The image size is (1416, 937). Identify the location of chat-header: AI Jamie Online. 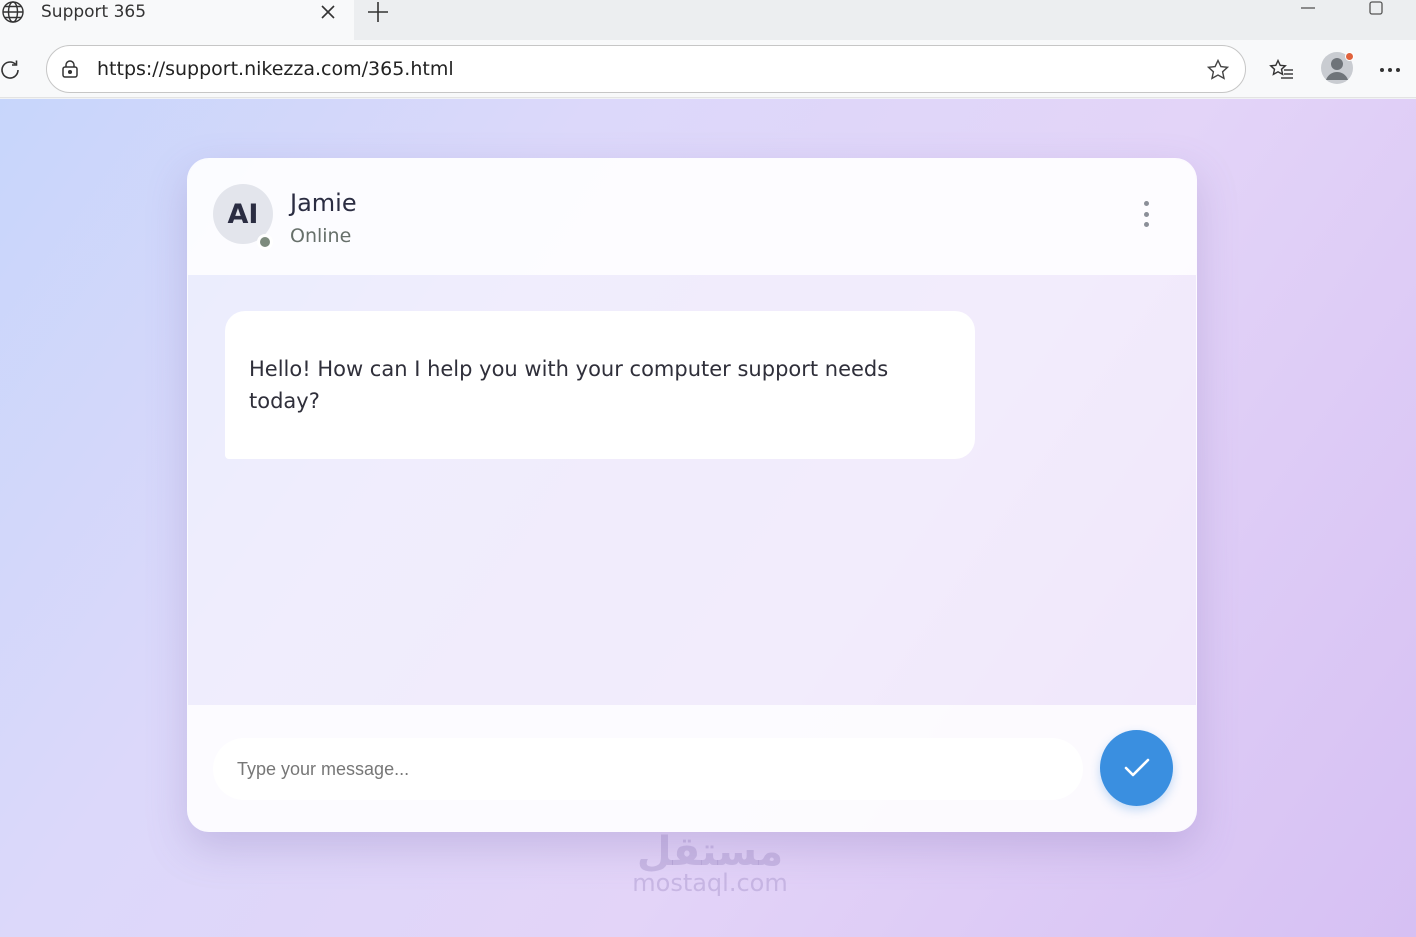
(692, 217).